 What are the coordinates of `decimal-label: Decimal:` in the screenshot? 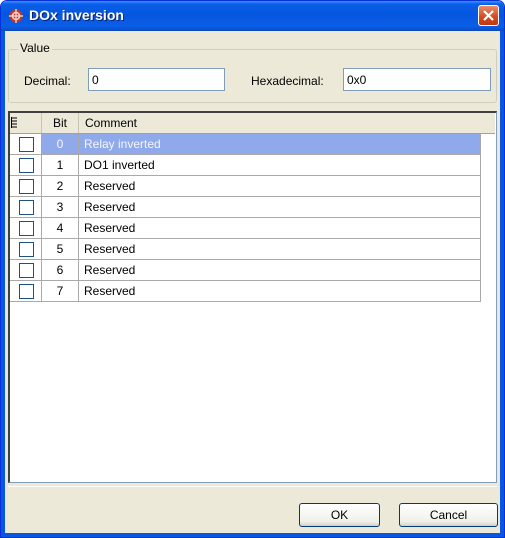 It's located at (47, 81).